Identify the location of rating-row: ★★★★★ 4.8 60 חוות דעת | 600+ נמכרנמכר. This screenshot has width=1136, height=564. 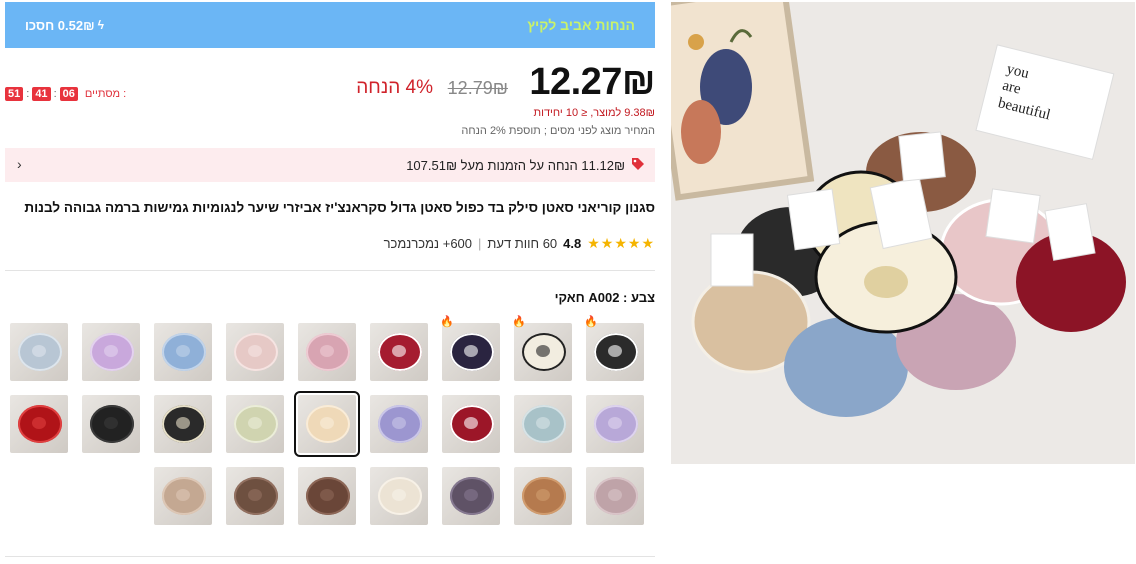
(519, 243).